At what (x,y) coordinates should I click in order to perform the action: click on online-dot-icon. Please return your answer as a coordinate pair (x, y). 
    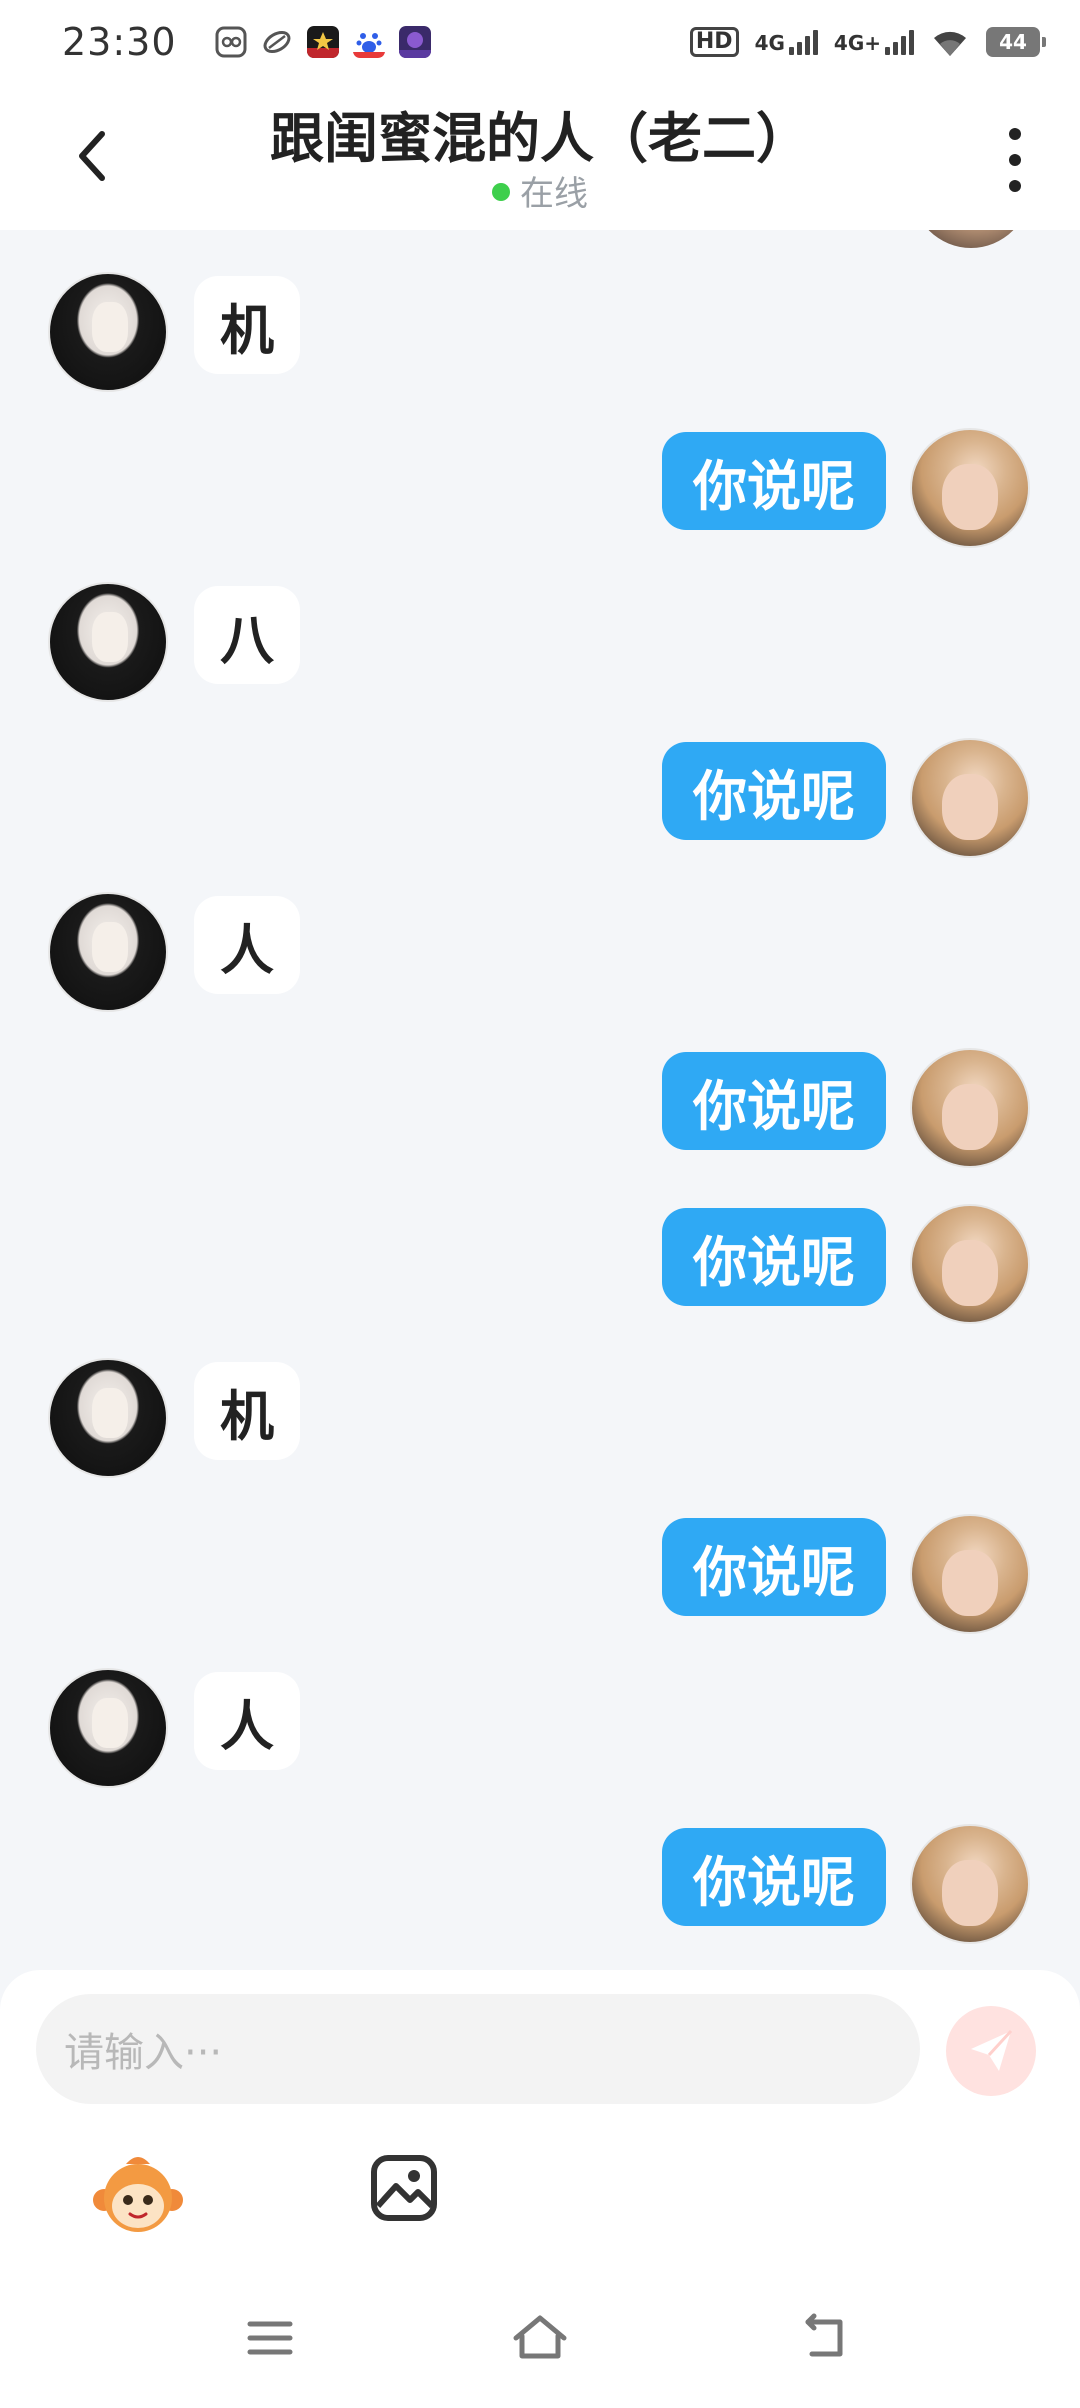
    Looking at the image, I should click on (501, 192).